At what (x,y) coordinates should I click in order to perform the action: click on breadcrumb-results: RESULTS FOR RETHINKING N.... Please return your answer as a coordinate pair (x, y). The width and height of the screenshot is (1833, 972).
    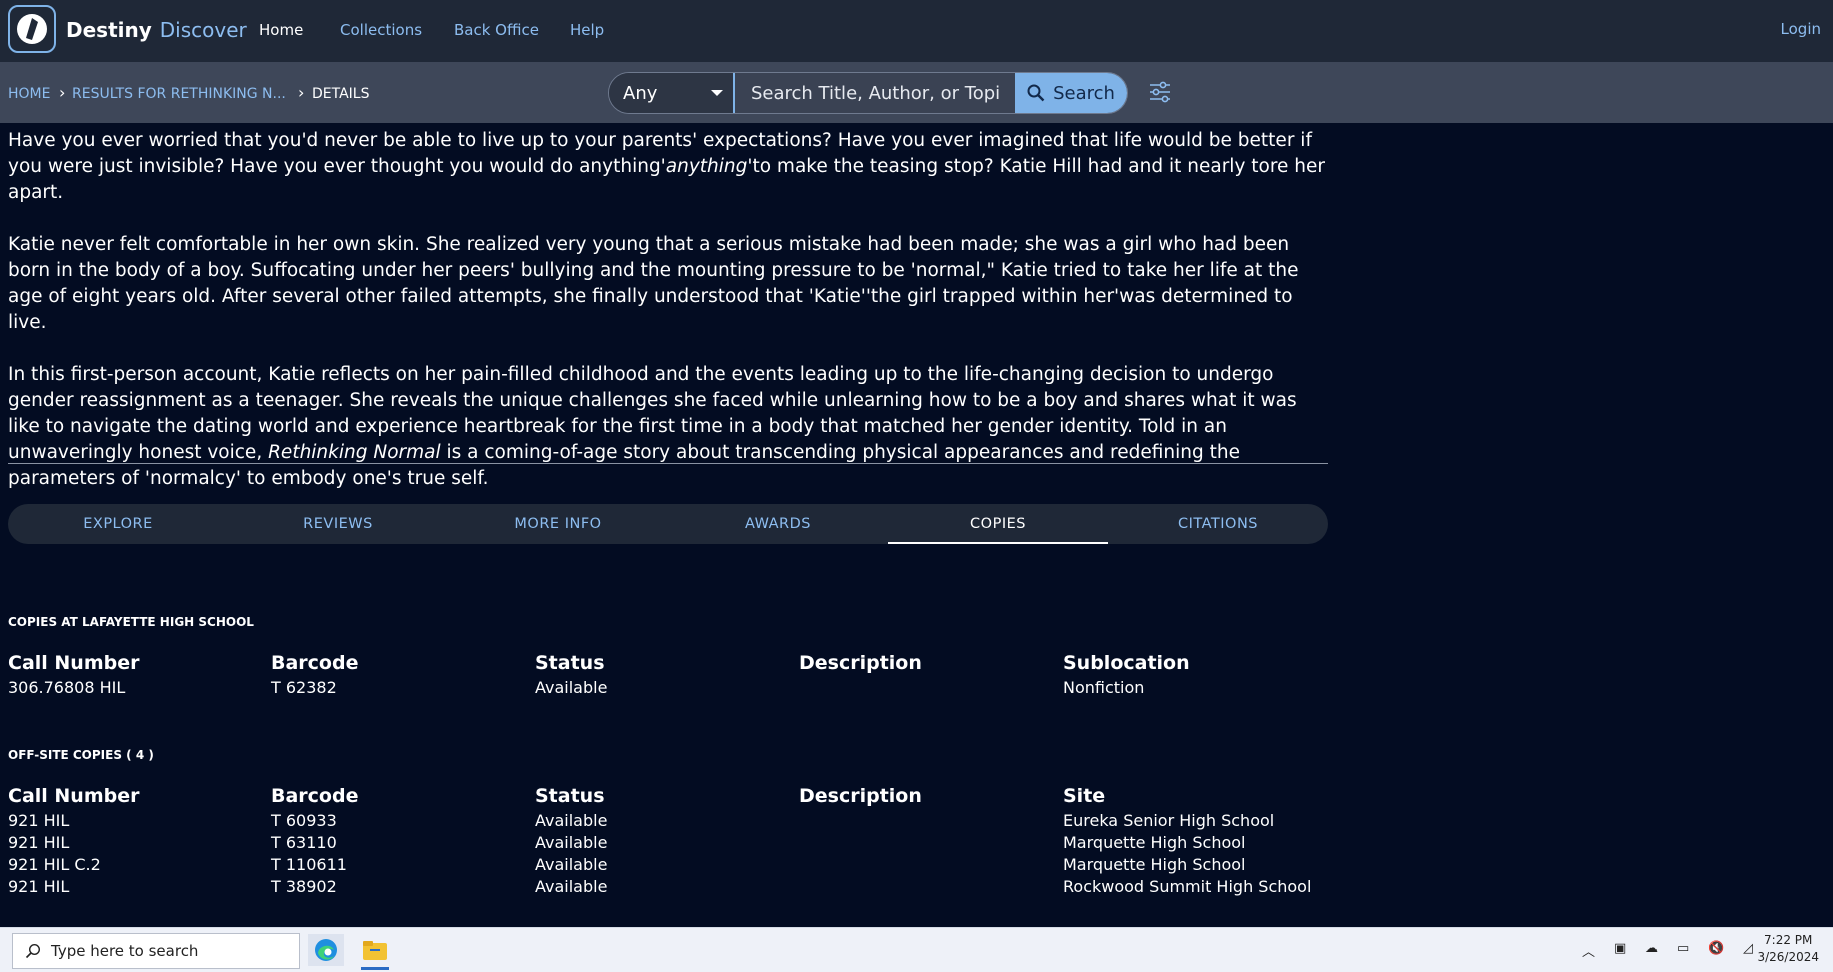
    Looking at the image, I should click on (179, 94).